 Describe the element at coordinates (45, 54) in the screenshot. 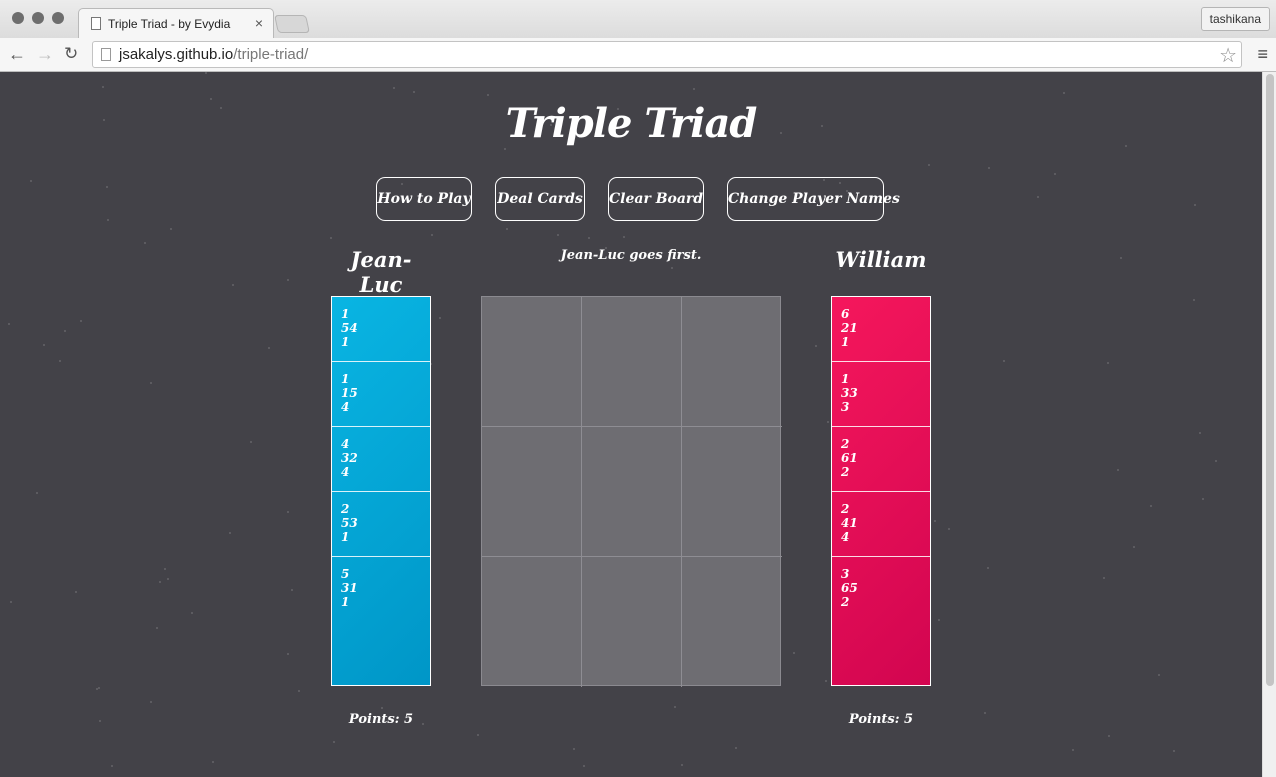

I see `forward-arrow-icon: →` at that location.